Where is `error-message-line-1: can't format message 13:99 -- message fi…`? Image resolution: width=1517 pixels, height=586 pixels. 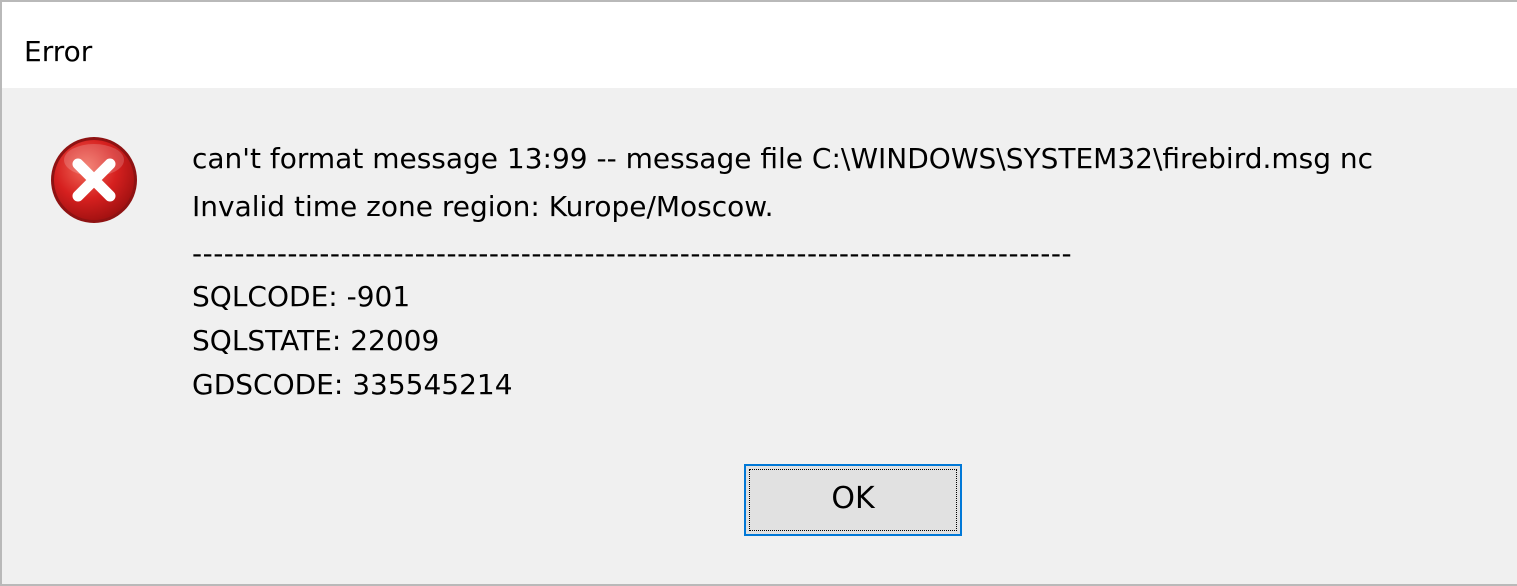
error-message-line-1: can't format message 13:99 -- message fi… is located at coordinates (783, 158).